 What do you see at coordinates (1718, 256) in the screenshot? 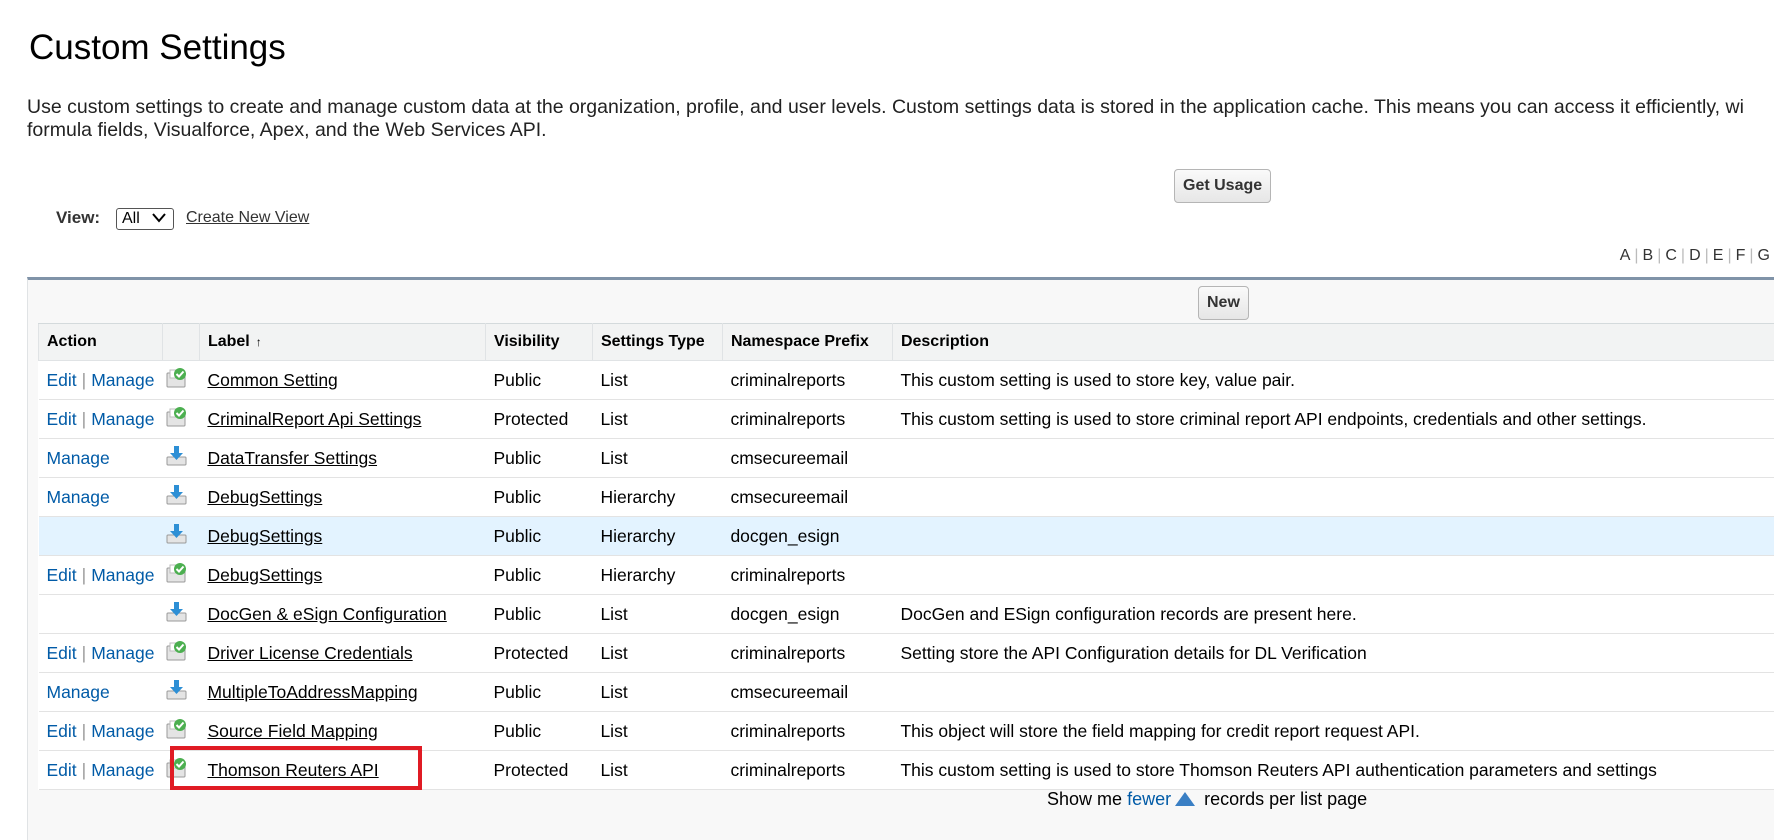
I see `alpha-filter-e: E` at bounding box center [1718, 256].